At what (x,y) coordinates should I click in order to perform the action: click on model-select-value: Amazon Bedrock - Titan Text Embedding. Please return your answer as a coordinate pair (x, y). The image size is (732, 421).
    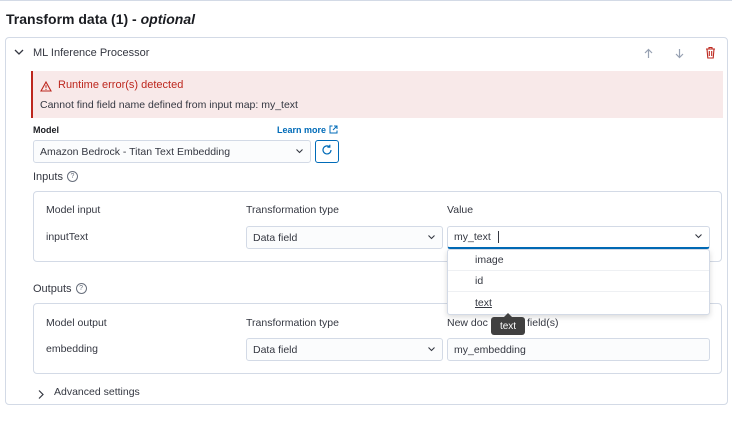
    Looking at the image, I should click on (135, 151).